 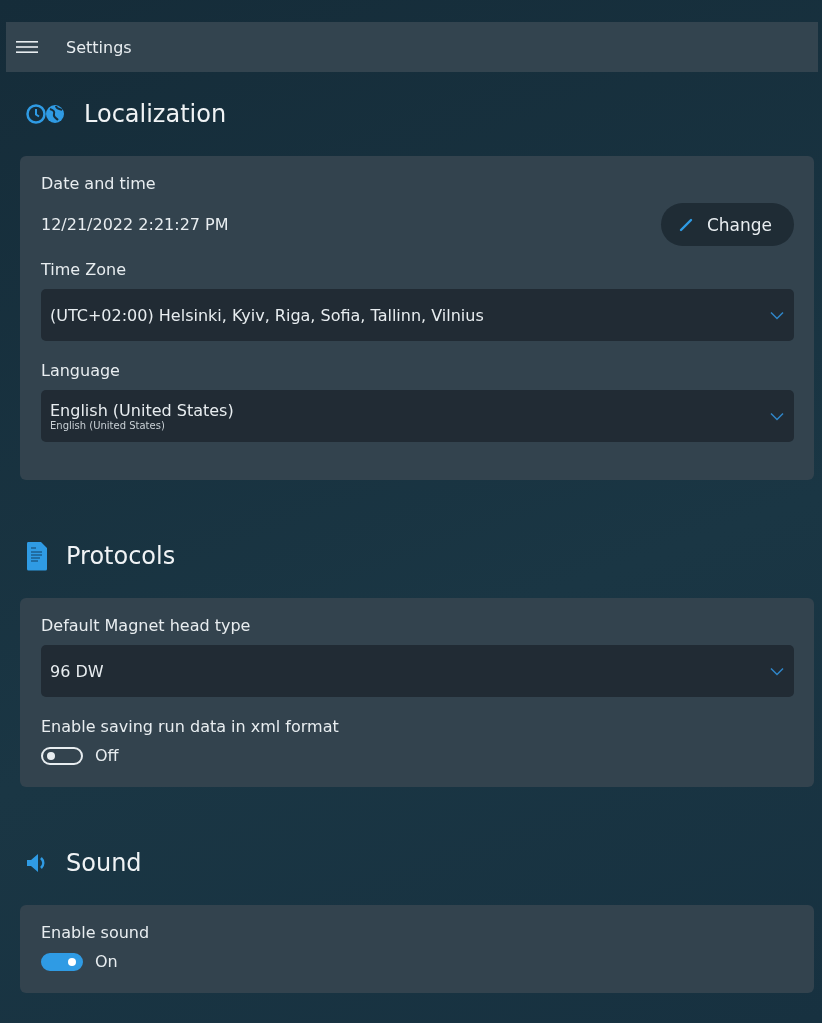 I want to click on setting-label: Enable sound, so click(x=96, y=932).